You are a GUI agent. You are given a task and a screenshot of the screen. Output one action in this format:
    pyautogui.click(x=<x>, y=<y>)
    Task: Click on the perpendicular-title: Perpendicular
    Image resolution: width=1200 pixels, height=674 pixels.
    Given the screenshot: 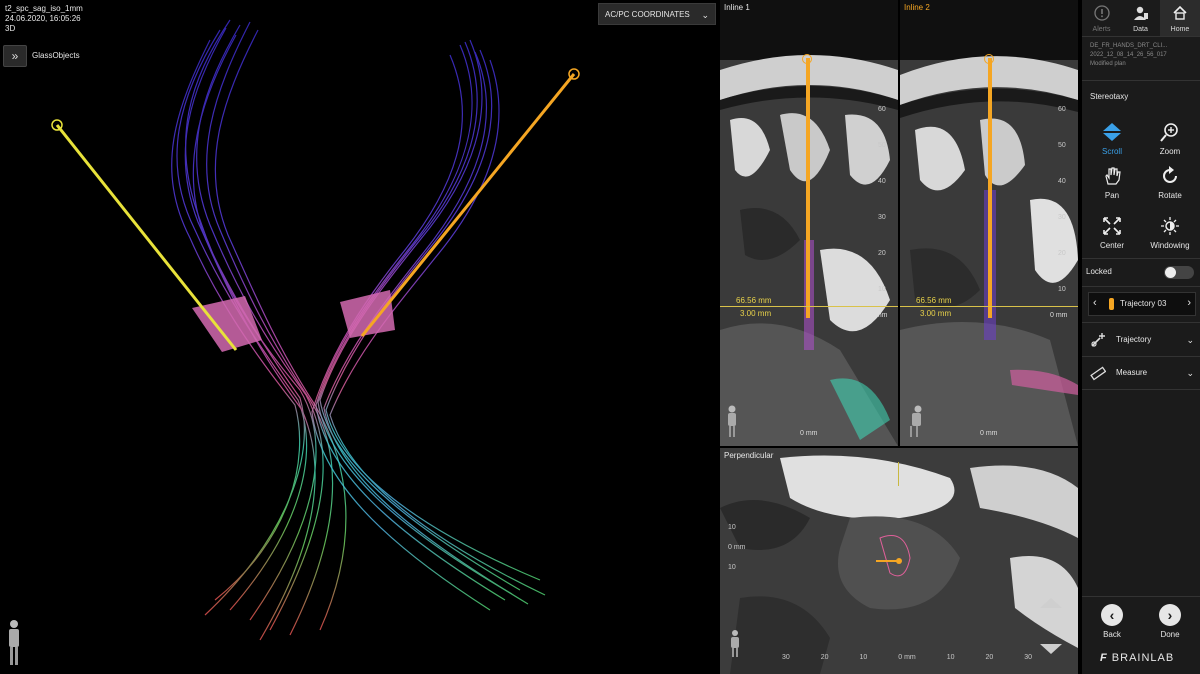 What is the action you would take?
    pyautogui.click(x=749, y=455)
    